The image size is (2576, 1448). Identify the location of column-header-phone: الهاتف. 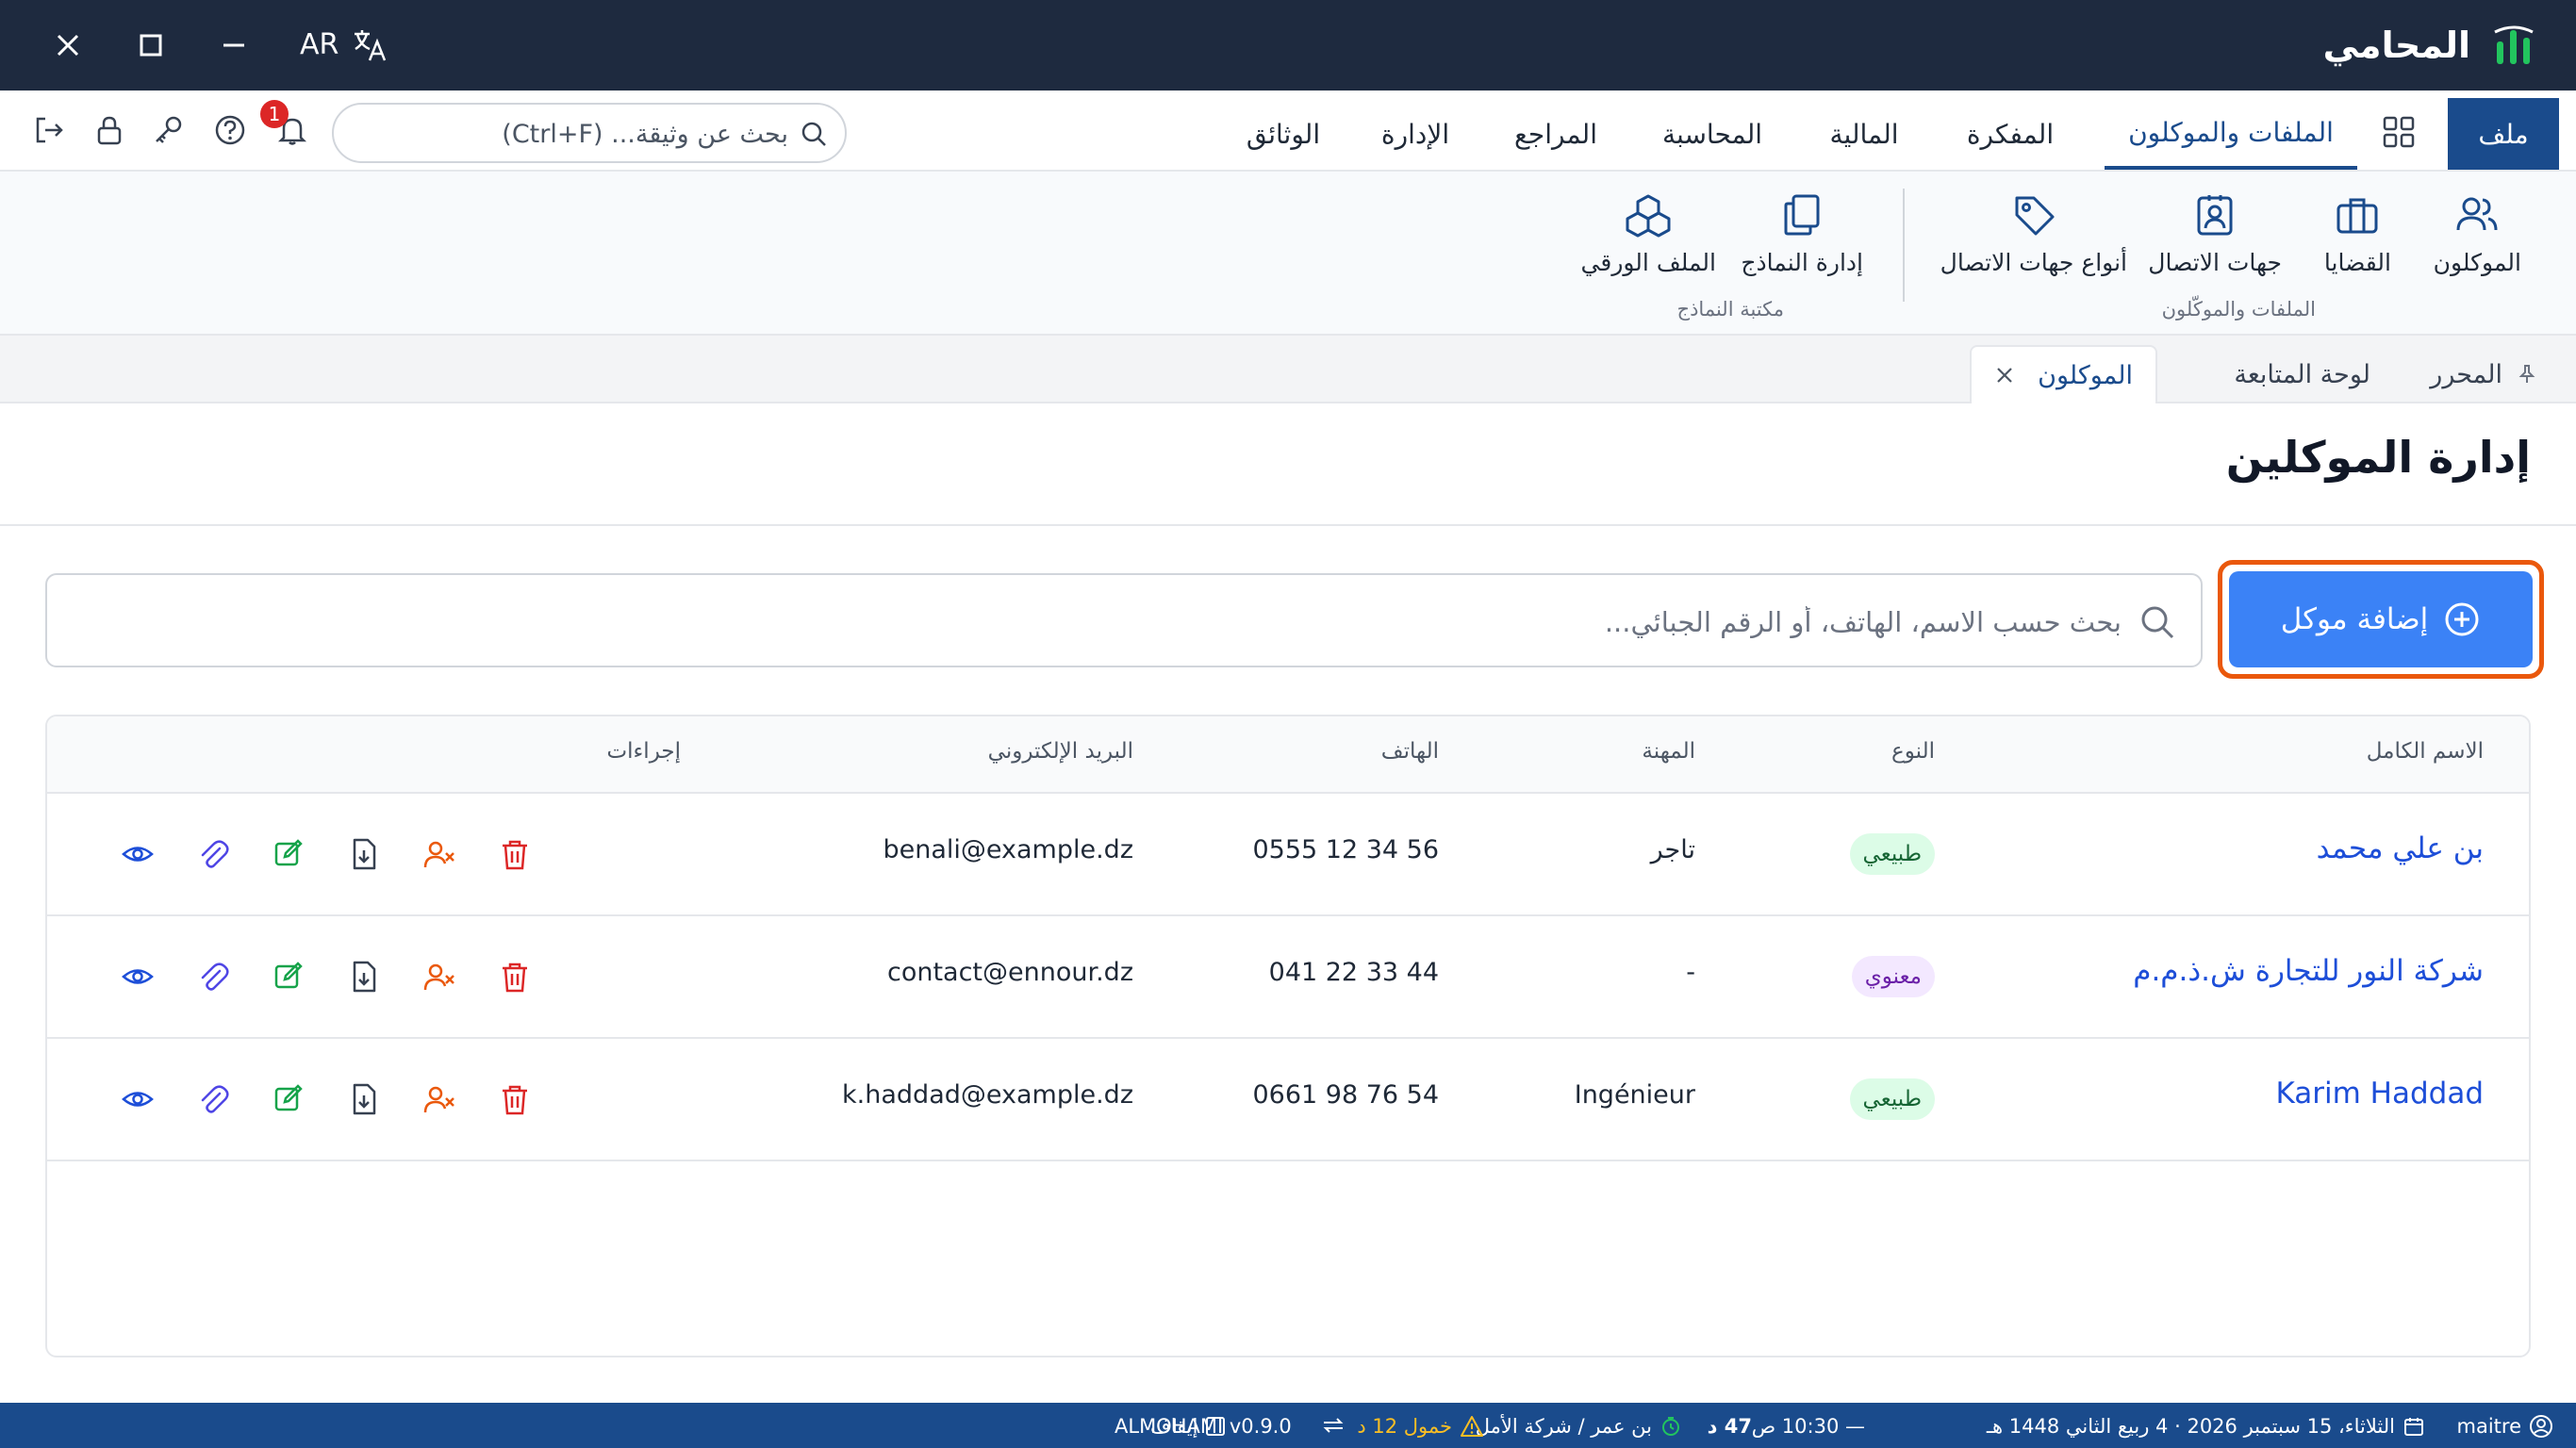
(1410, 751).